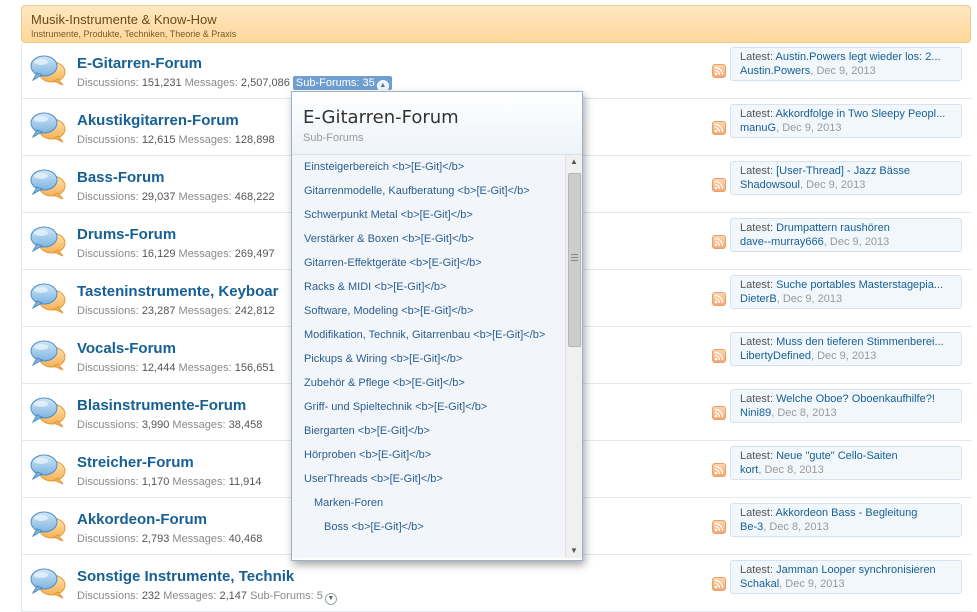  I want to click on latest-user-link: Nini89, so click(755, 413).